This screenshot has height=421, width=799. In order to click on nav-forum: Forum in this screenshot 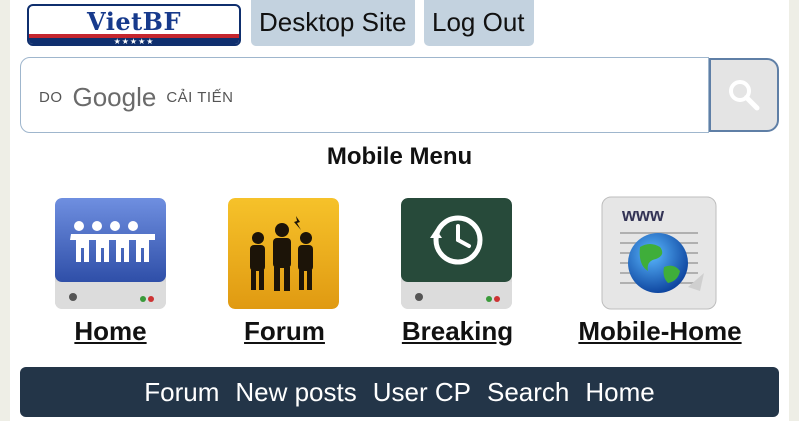, I will do `click(181, 392)`.